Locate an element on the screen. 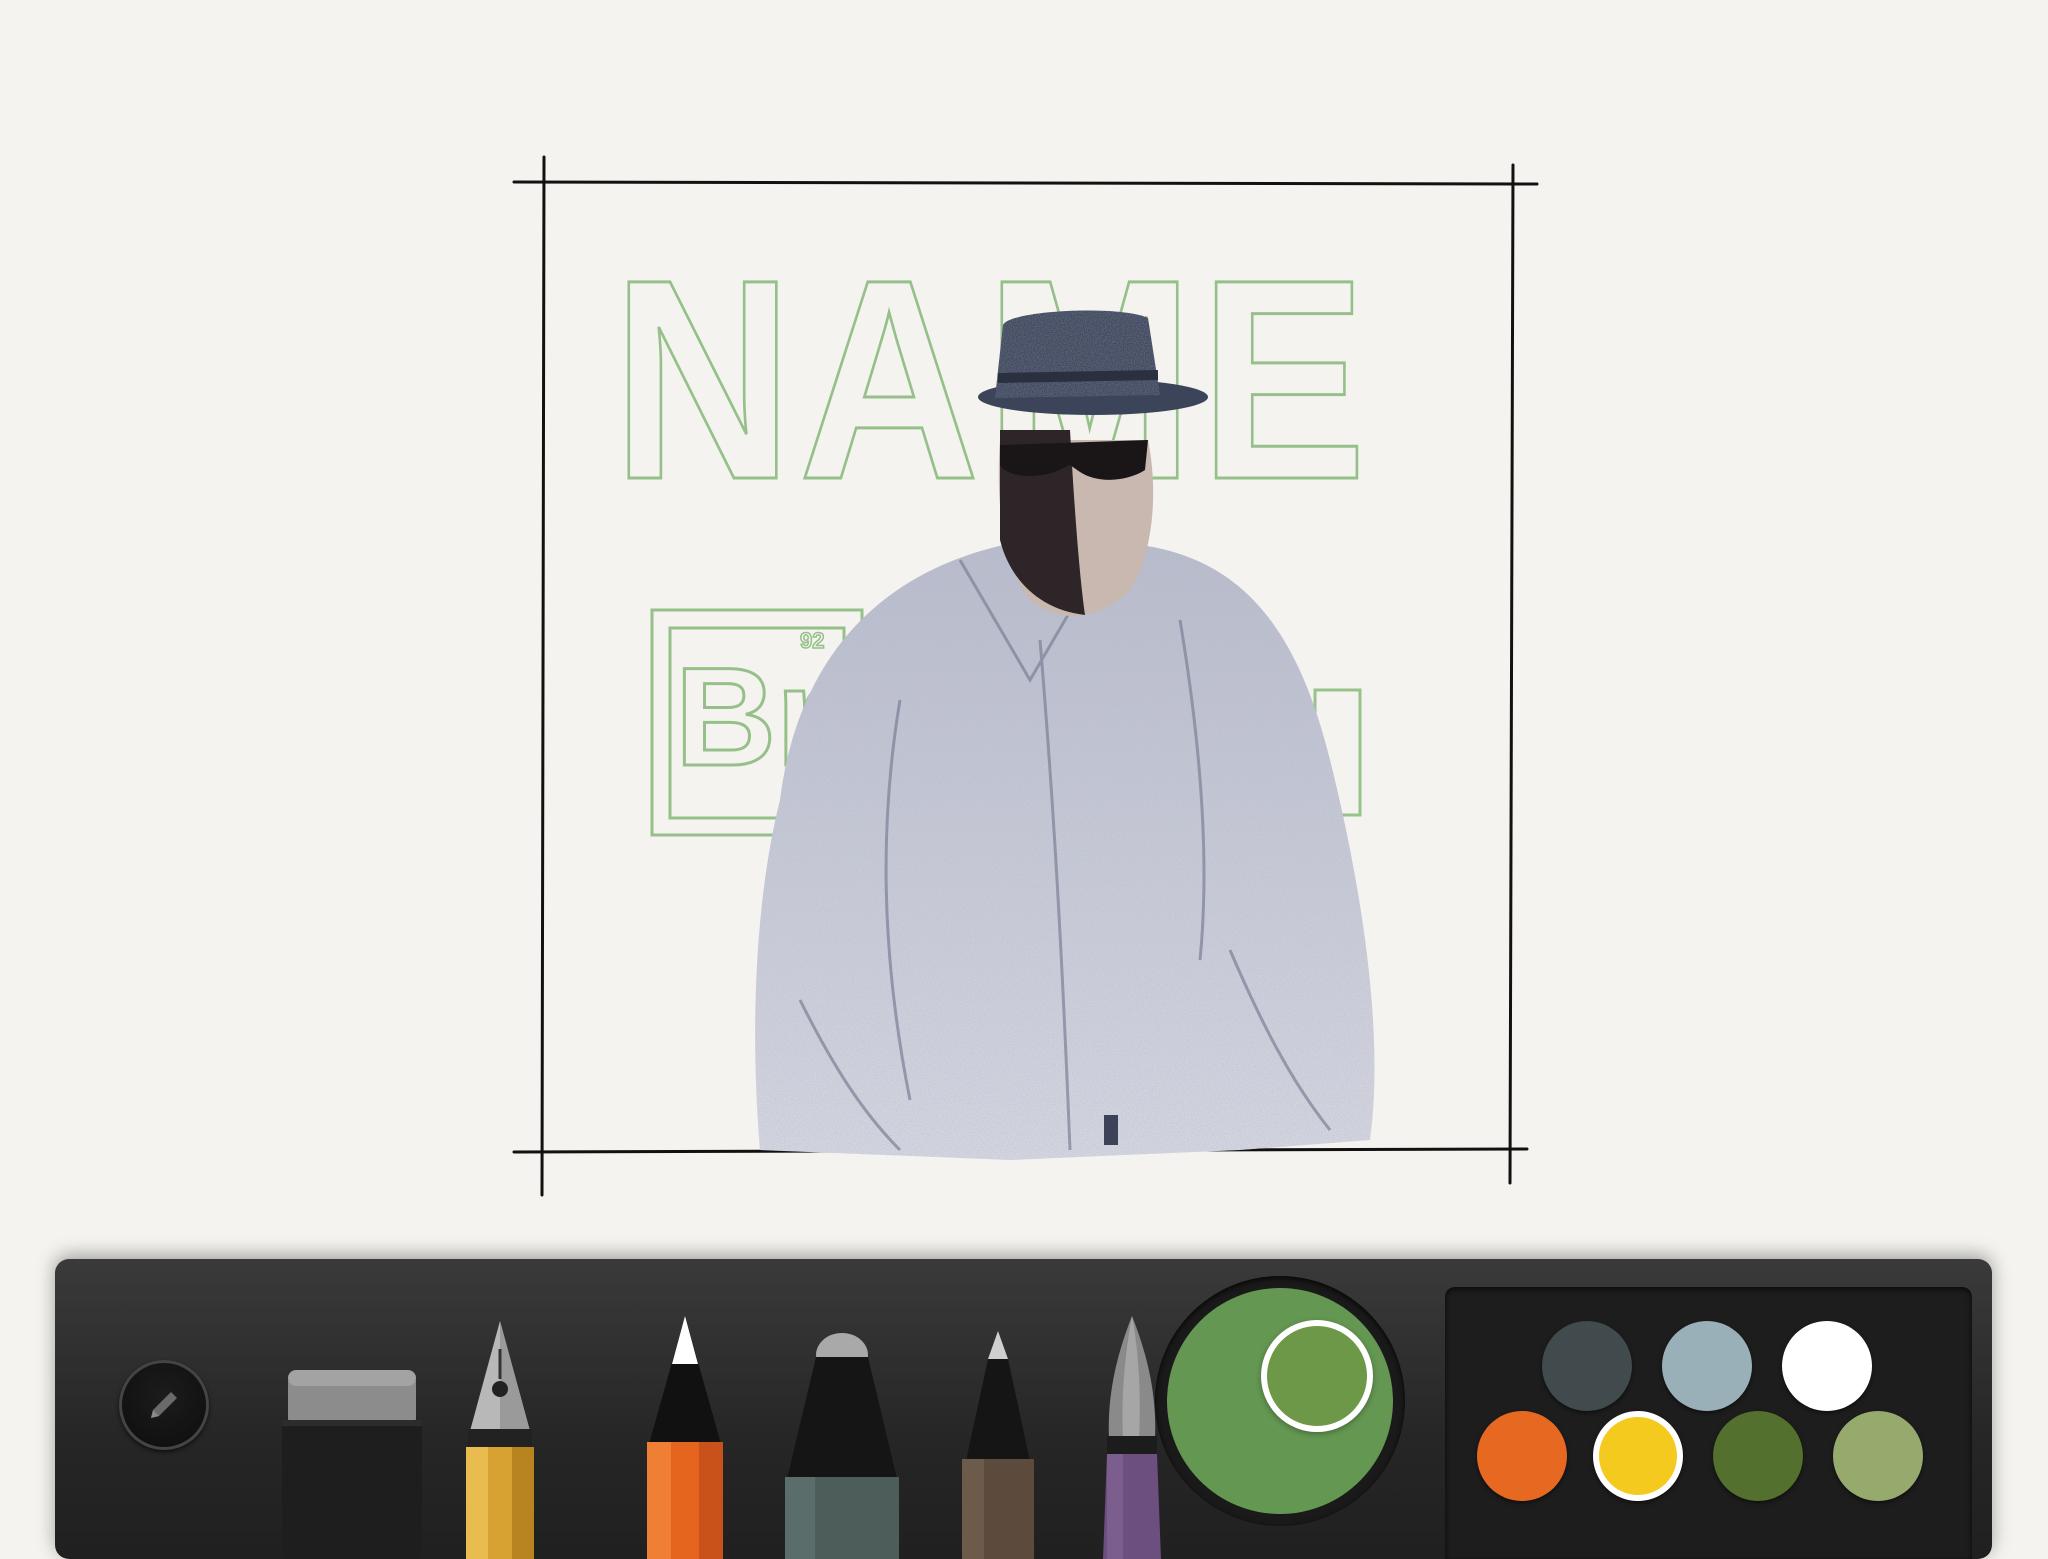 This screenshot has height=1559, width=2048. selected-color-indicator is located at coordinates (1317, 1376).